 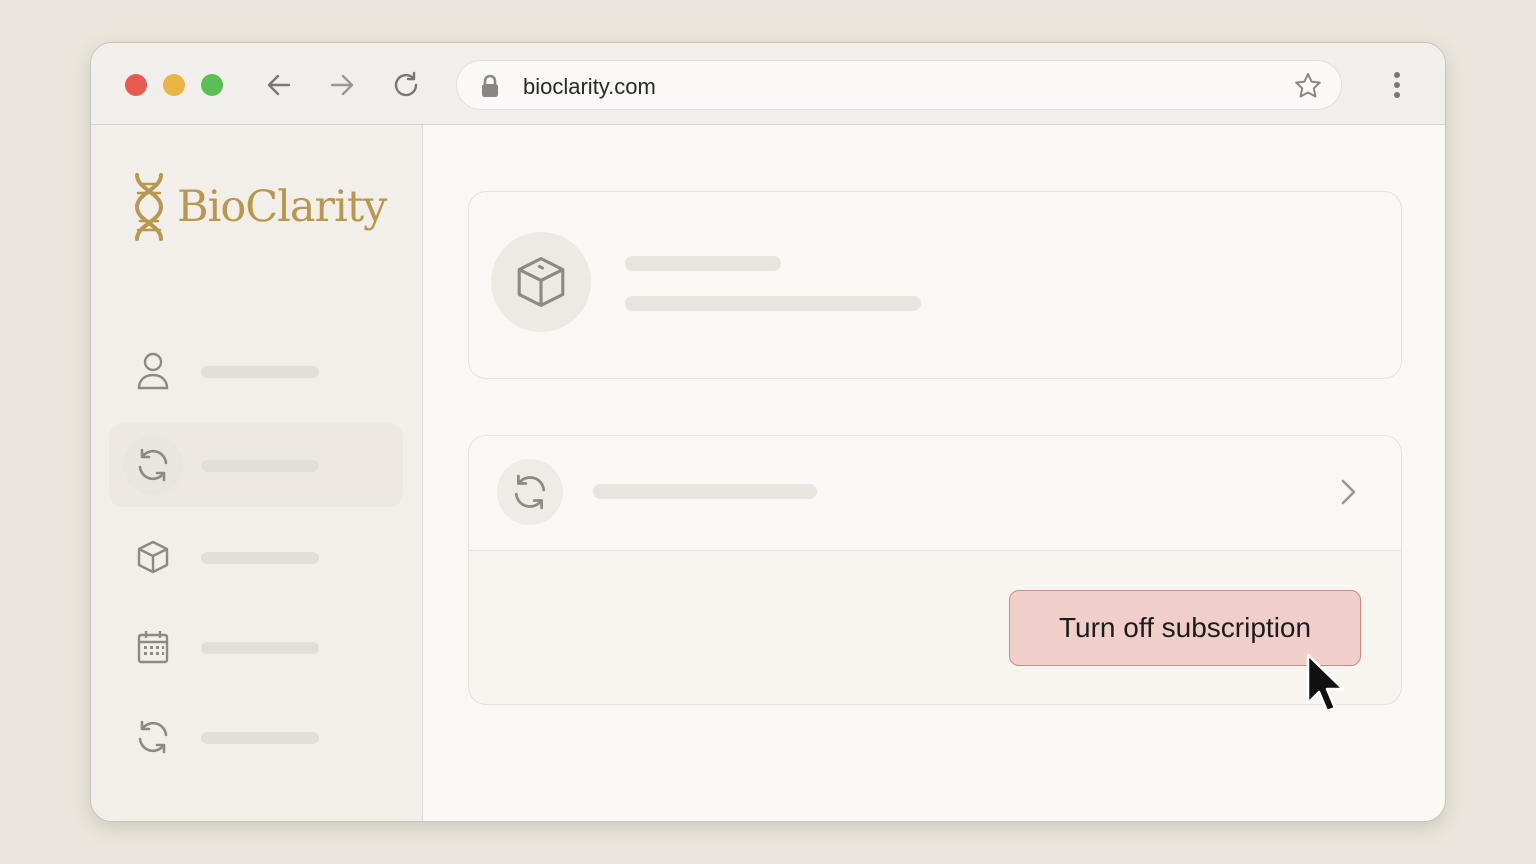 I want to click on kebab-menu-icon, so click(x=1397, y=85).